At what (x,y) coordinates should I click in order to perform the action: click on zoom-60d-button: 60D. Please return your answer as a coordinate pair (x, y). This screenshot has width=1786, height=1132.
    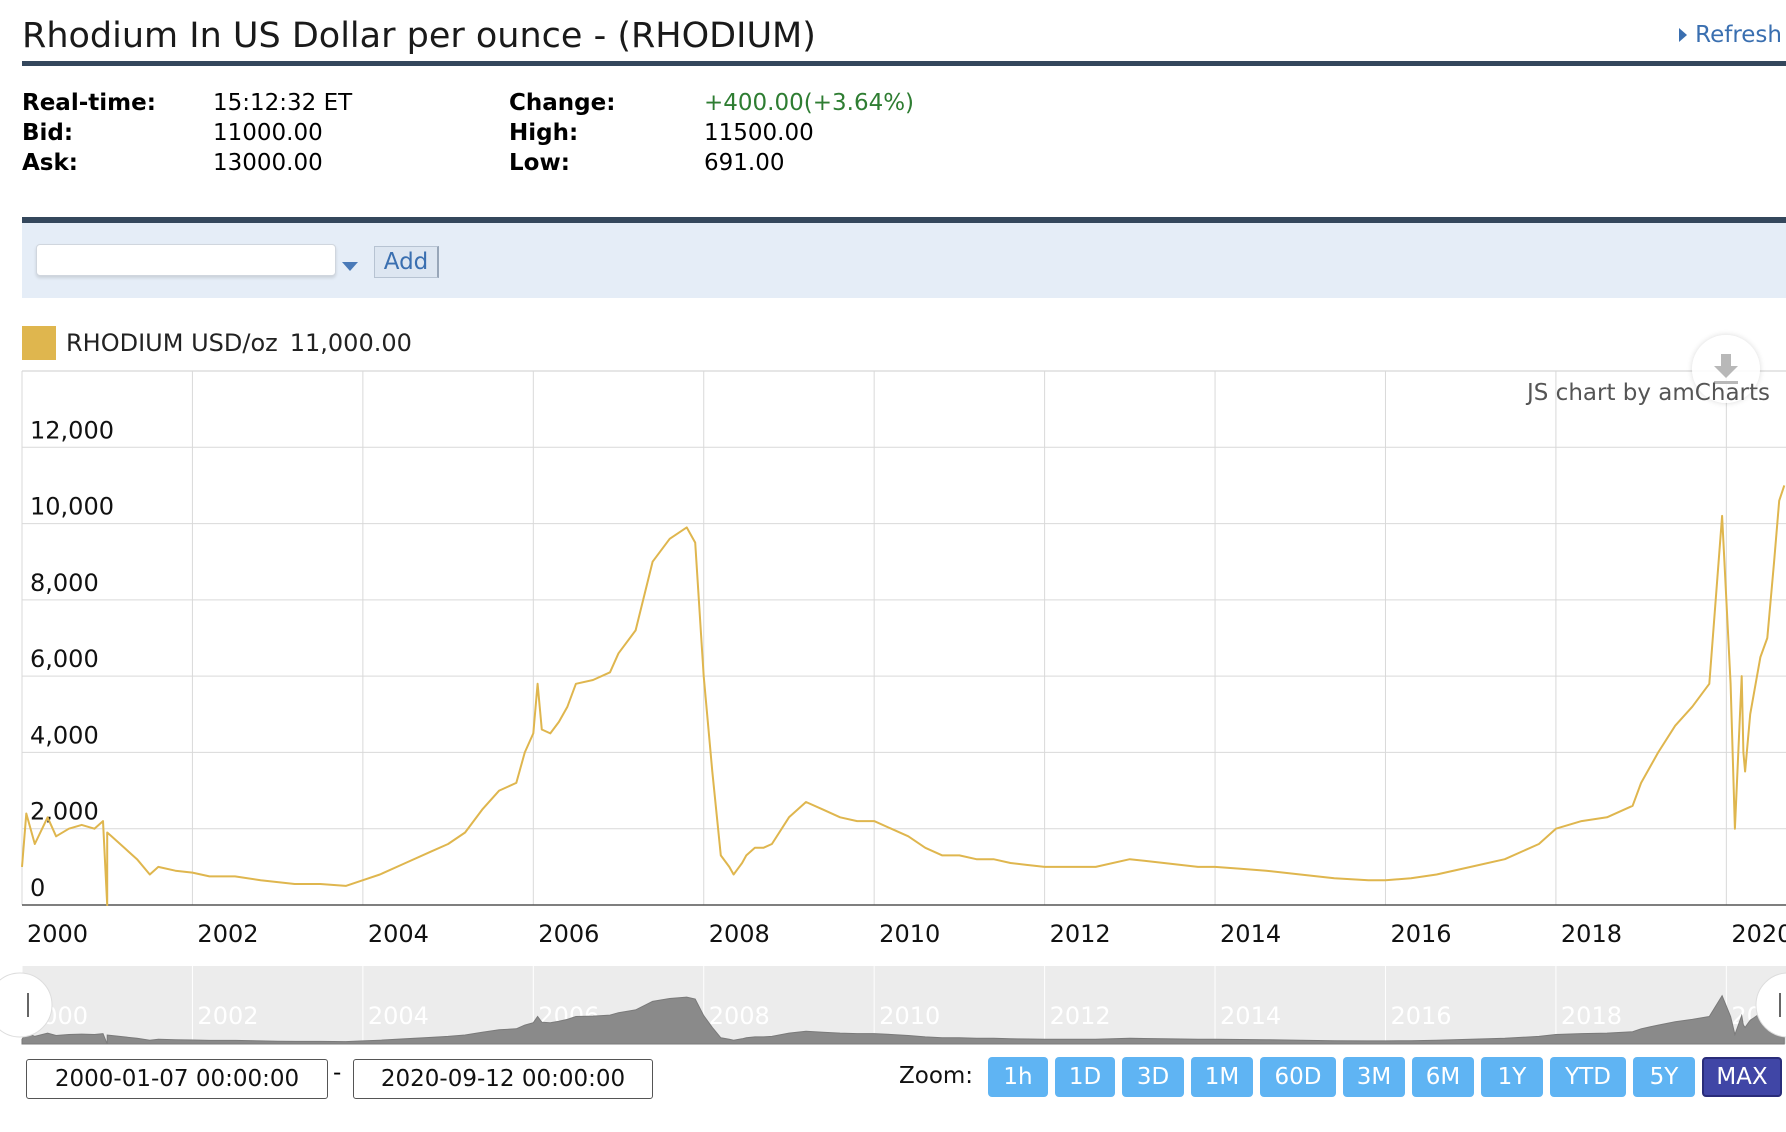
    Looking at the image, I should click on (1298, 1077).